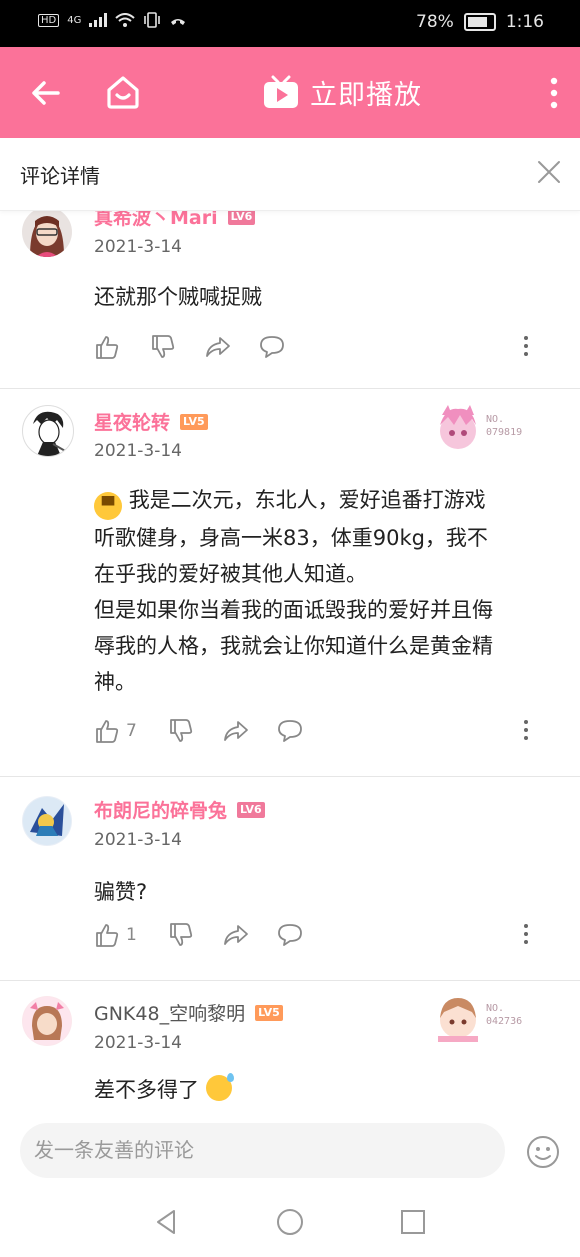 The width and height of the screenshot is (580, 1257). What do you see at coordinates (262, 1150) in the screenshot?
I see `comment-input: 发一条友善的评论` at bounding box center [262, 1150].